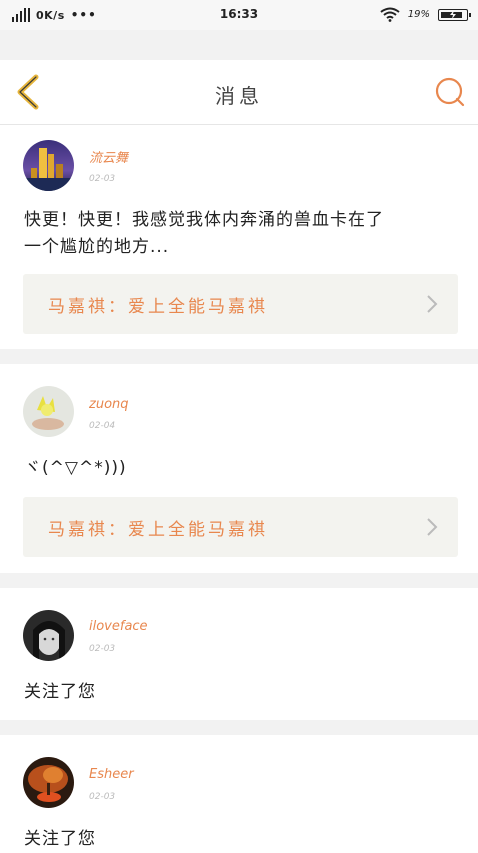 The width and height of the screenshot is (478, 853). I want to click on wifi-icon, so click(390, 14).